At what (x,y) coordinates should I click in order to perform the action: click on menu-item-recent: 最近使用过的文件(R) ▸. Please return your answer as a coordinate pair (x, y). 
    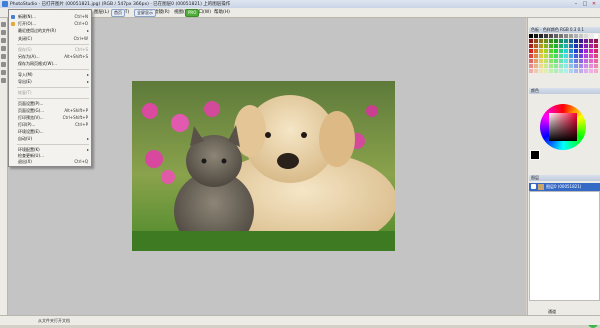
    Looking at the image, I should click on (50, 31).